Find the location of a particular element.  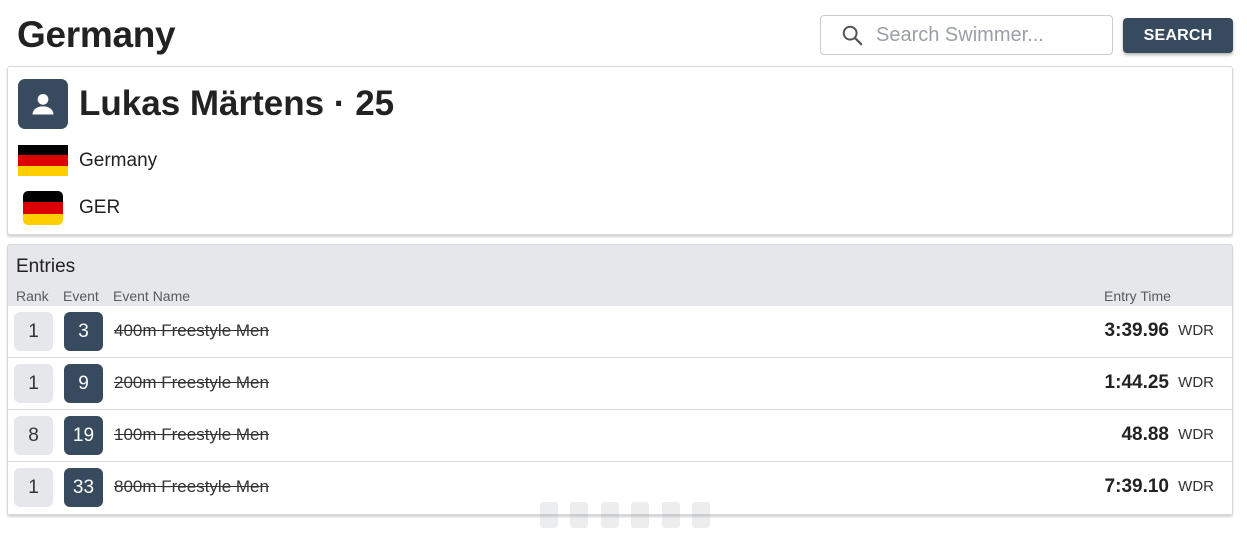

country-code-row: GER is located at coordinates (69, 208).